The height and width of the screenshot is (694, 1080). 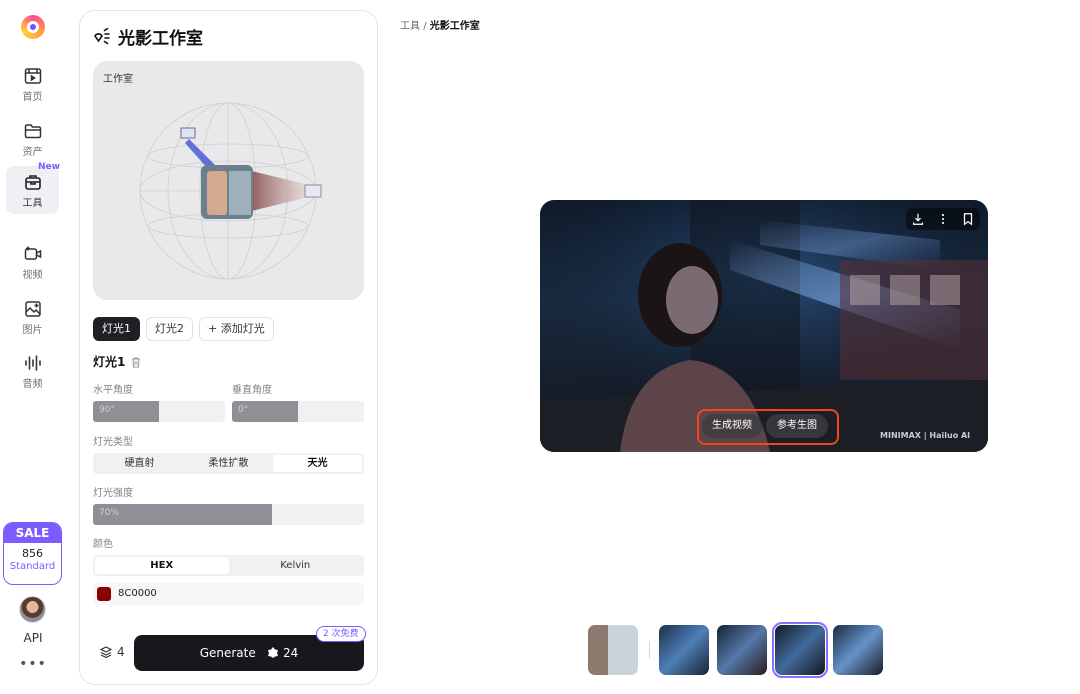 I want to click on breadcrumb-current: 光影工作室, so click(x=454, y=26).